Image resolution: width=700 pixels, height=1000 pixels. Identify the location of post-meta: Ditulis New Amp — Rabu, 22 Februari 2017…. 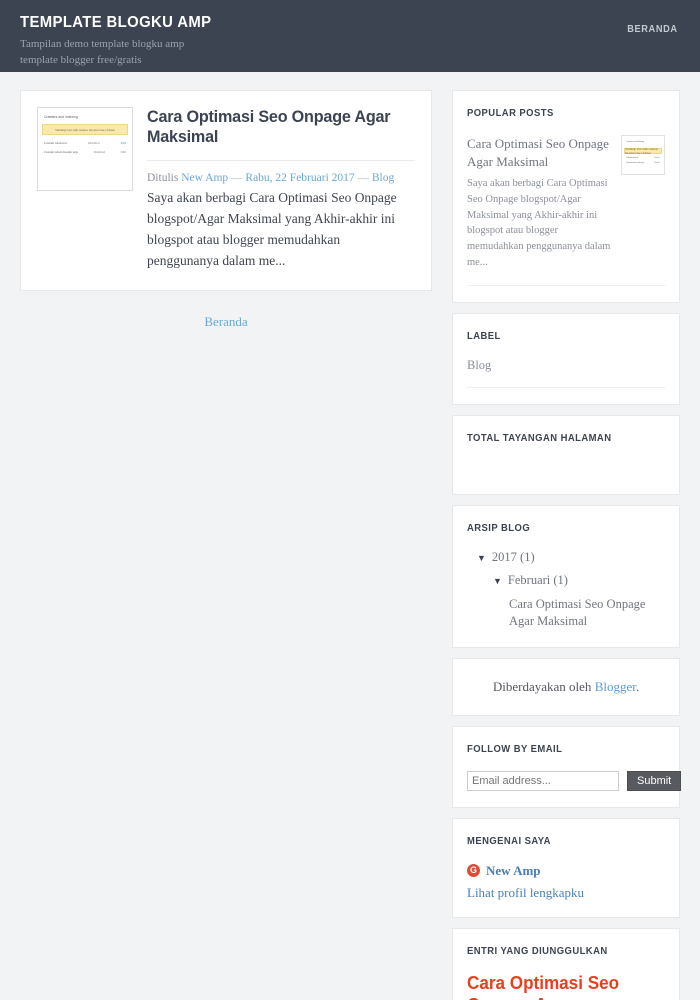
(281, 178).